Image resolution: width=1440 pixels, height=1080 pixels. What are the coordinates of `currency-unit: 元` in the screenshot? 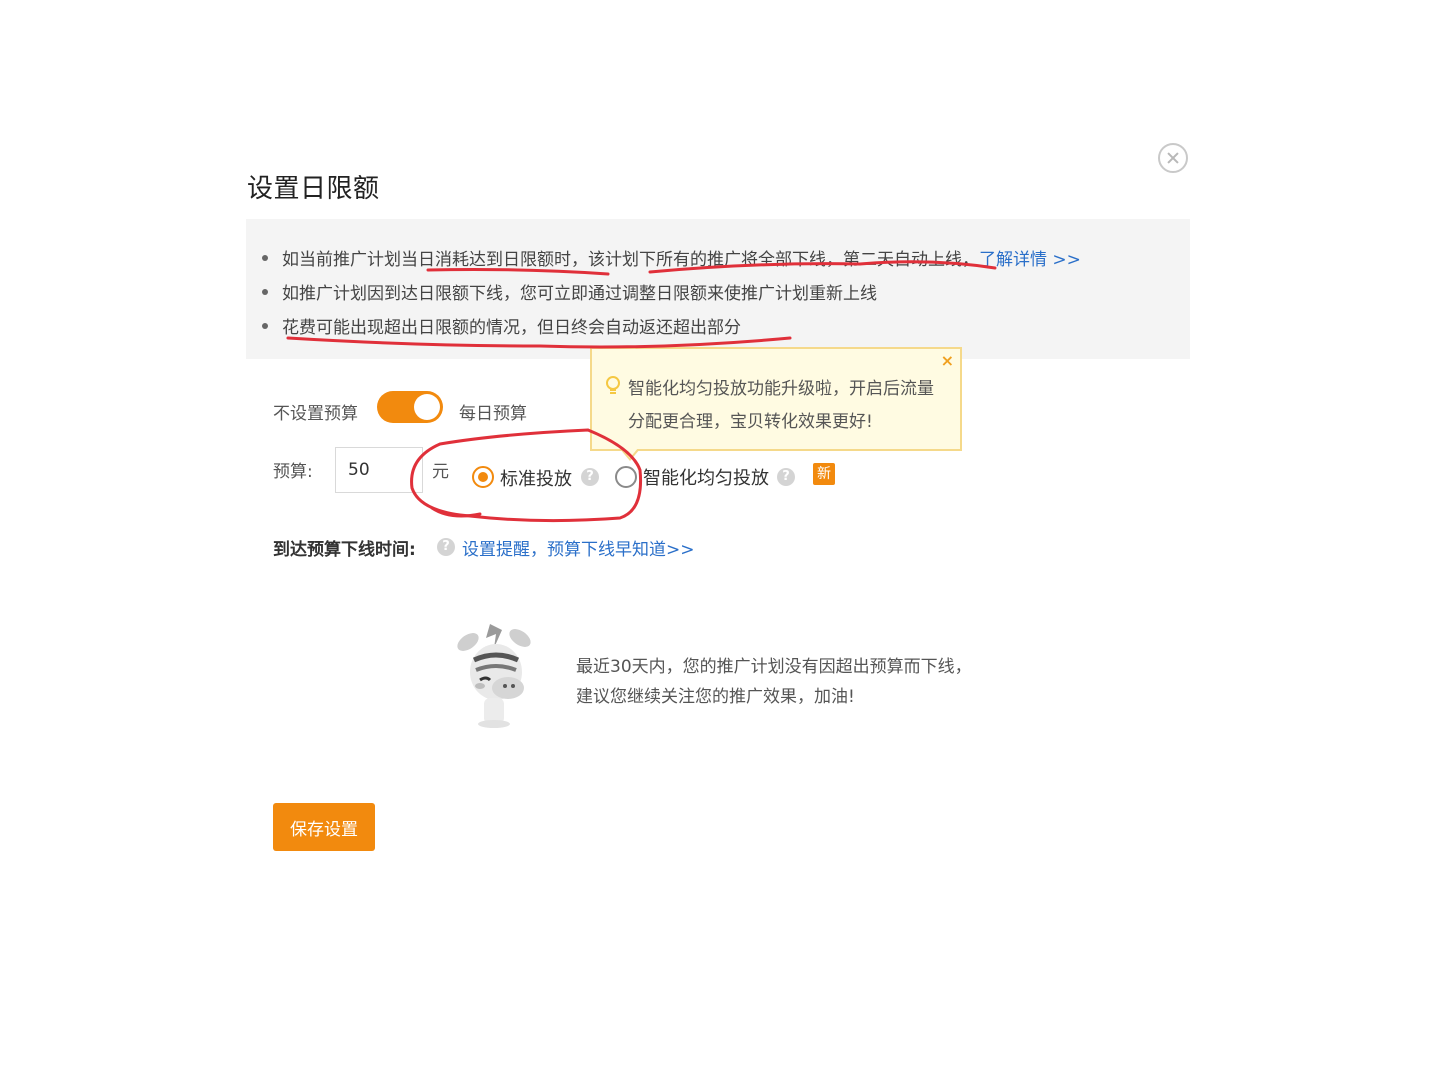 It's located at (440, 472).